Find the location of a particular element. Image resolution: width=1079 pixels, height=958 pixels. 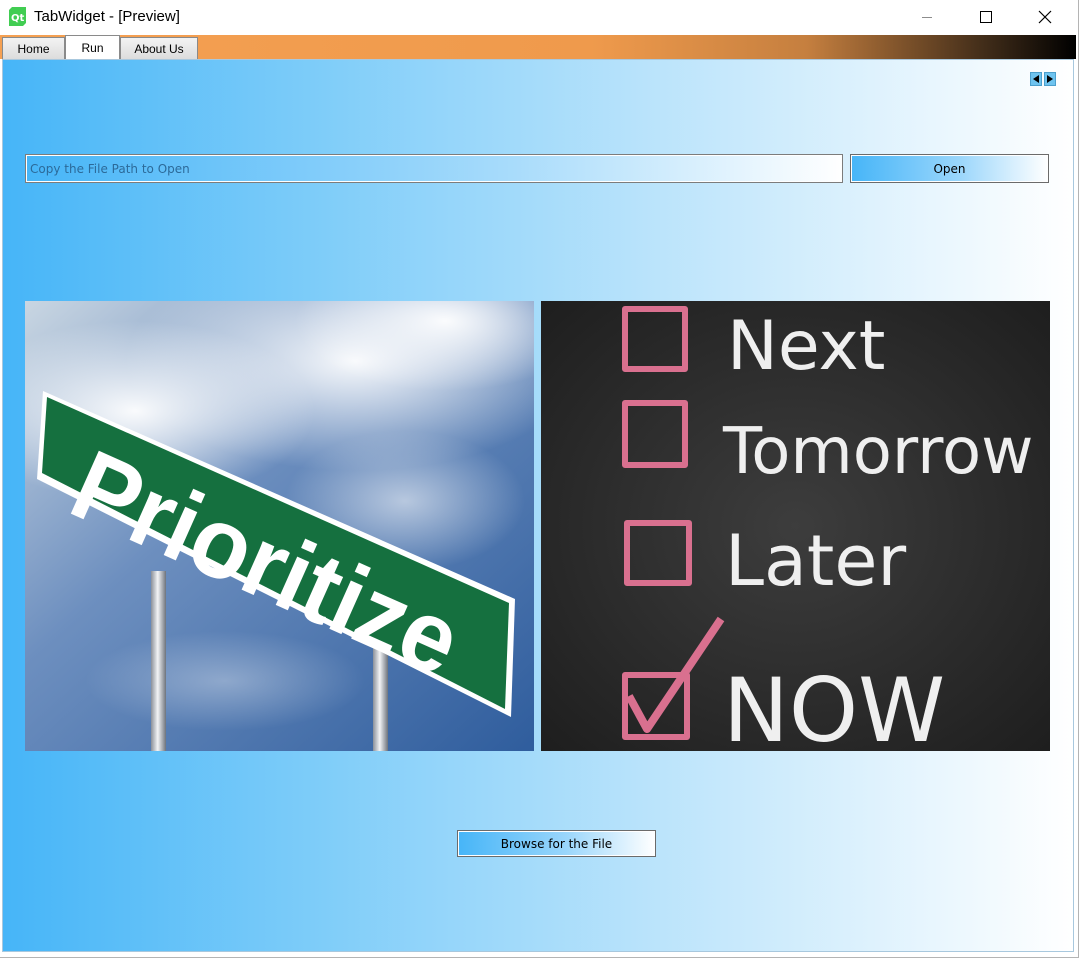

minimize-icon is located at coordinates (927, 17).